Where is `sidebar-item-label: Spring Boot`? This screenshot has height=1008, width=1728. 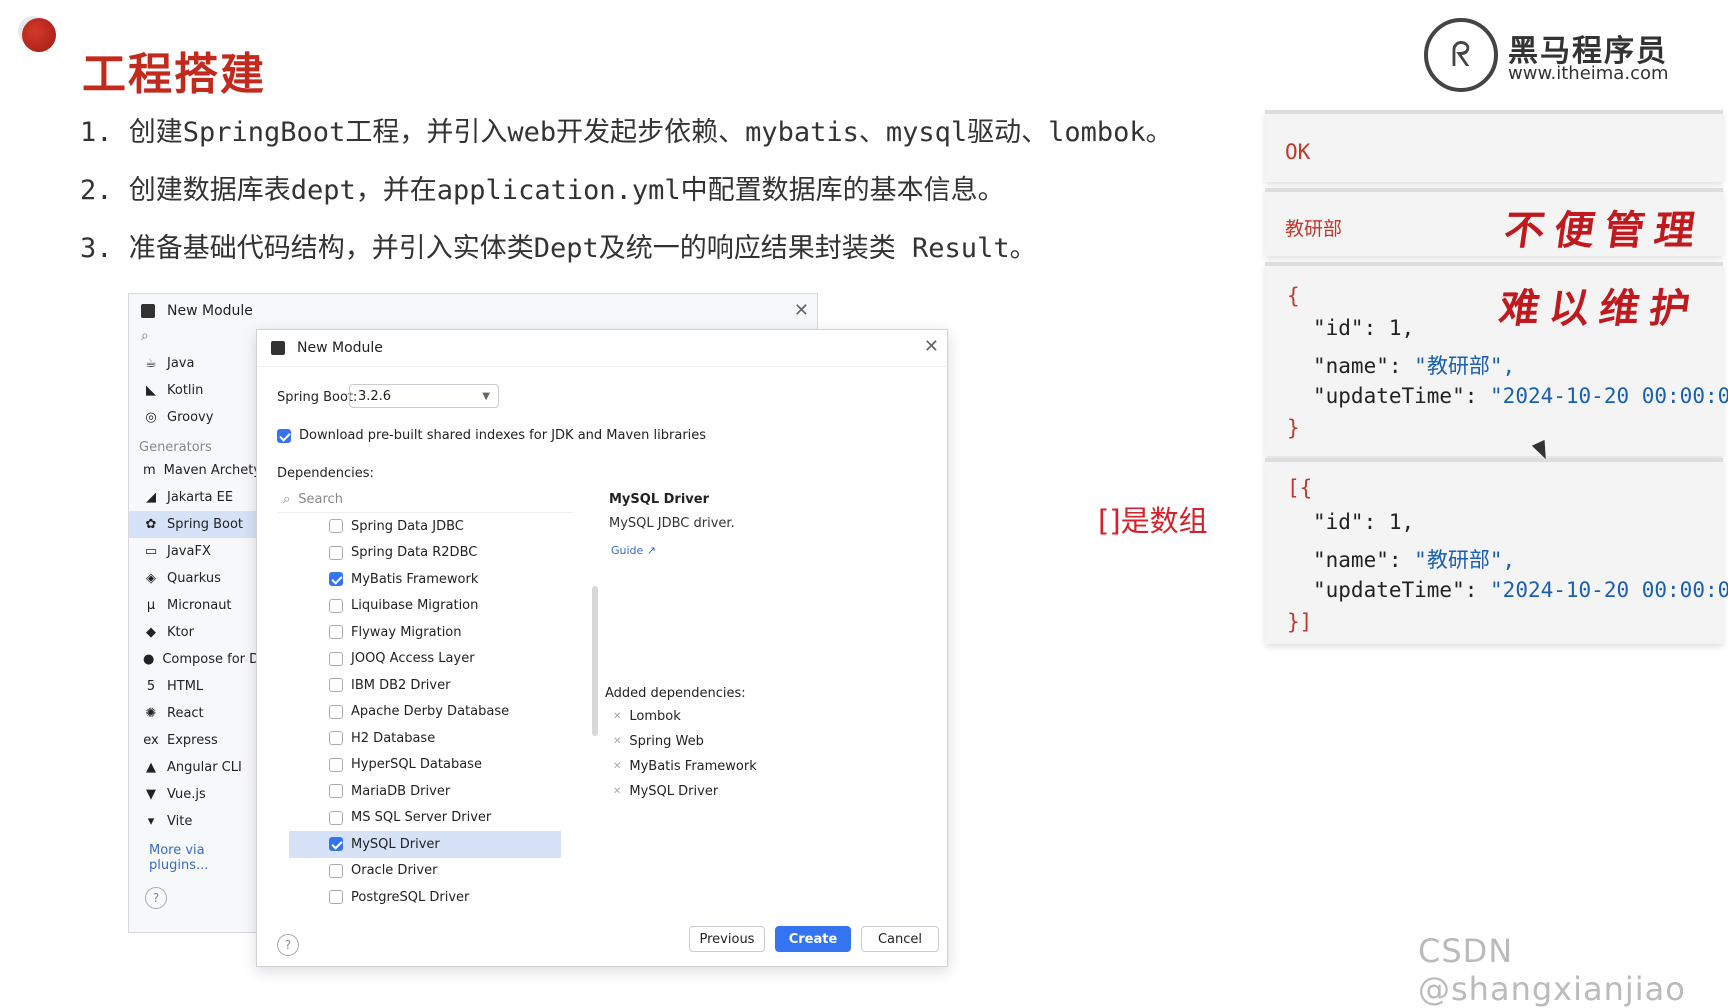 sidebar-item-label: Spring Boot is located at coordinates (205, 524).